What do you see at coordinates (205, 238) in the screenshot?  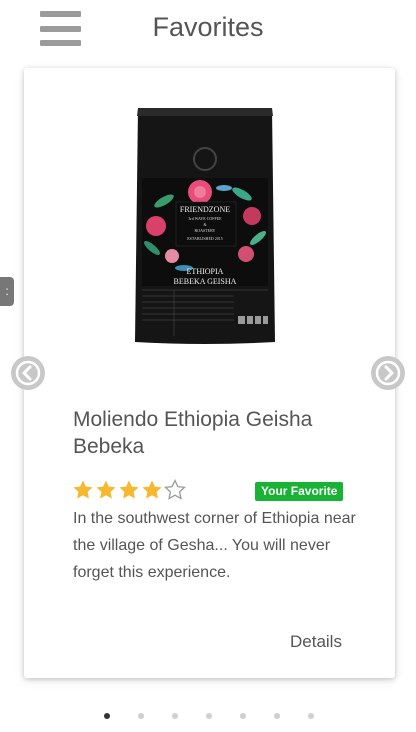 I see `bag-line4-text: ESTABLISHED 2015` at bounding box center [205, 238].